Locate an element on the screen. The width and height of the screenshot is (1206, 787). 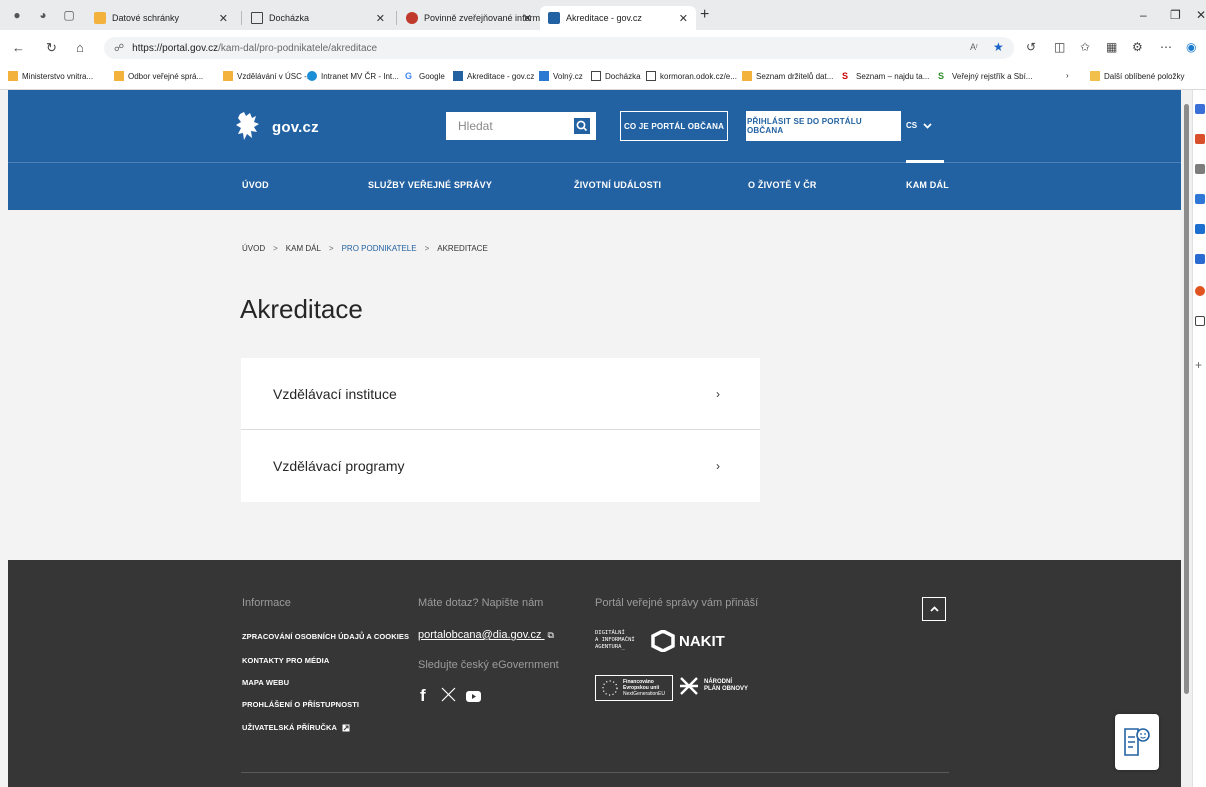
volny-icon is located at coordinates (544, 76).